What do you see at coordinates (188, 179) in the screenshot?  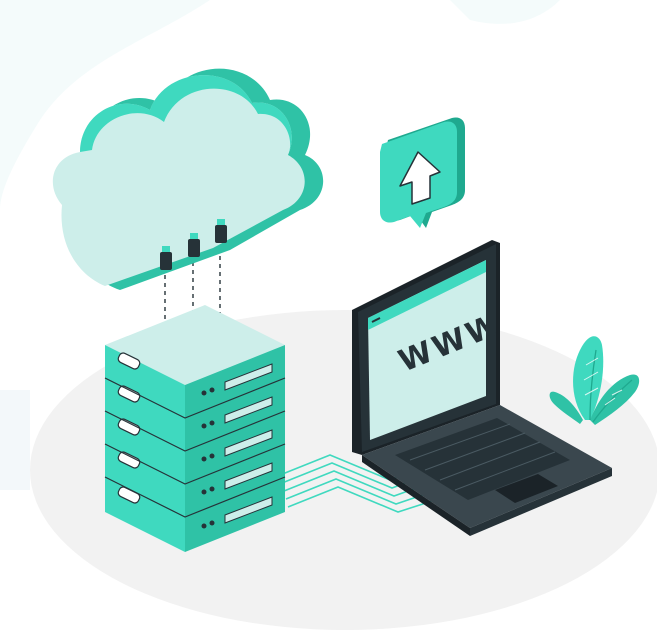 I see `cloud-icon` at bounding box center [188, 179].